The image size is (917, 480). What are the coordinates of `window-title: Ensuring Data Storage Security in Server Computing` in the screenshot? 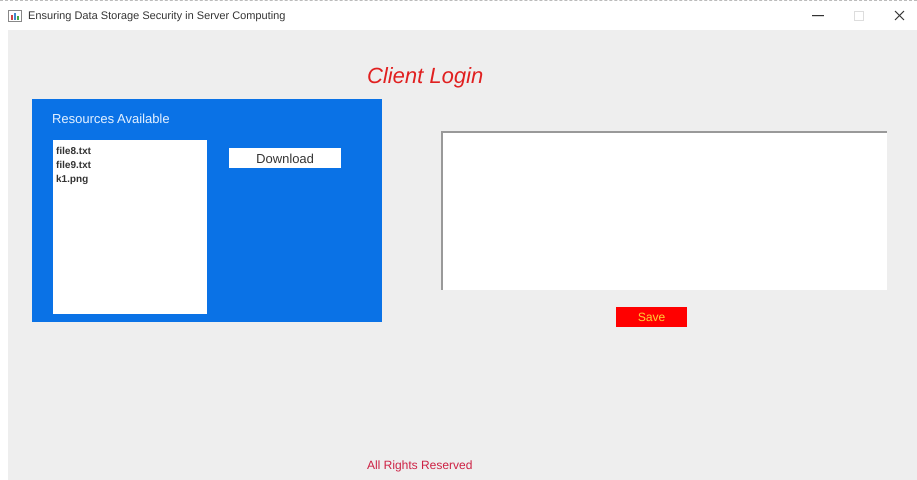 It's located at (157, 16).